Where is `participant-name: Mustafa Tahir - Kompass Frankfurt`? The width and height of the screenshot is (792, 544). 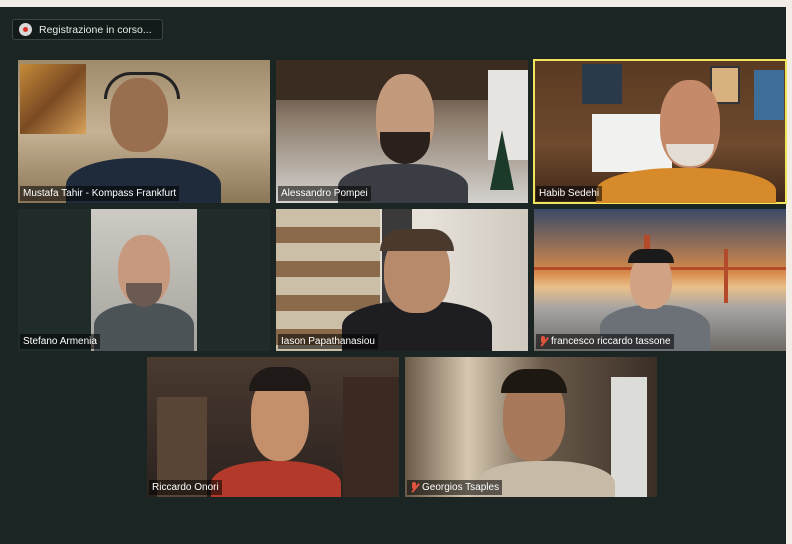
participant-name: Mustafa Tahir - Kompass Frankfurt is located at coordinates (100, 193).